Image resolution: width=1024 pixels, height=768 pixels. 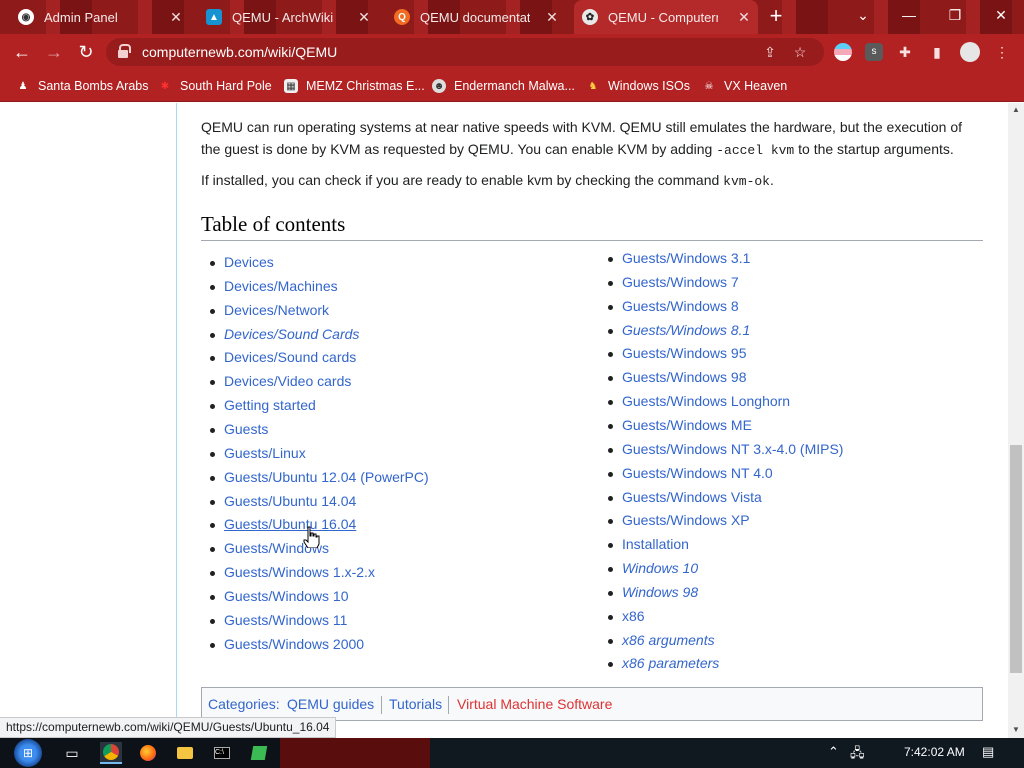 What do you see at coordinates (1001, 15) in the screenshot?
I see `window-close-button: ✕` at bounding box center [1001, 15].